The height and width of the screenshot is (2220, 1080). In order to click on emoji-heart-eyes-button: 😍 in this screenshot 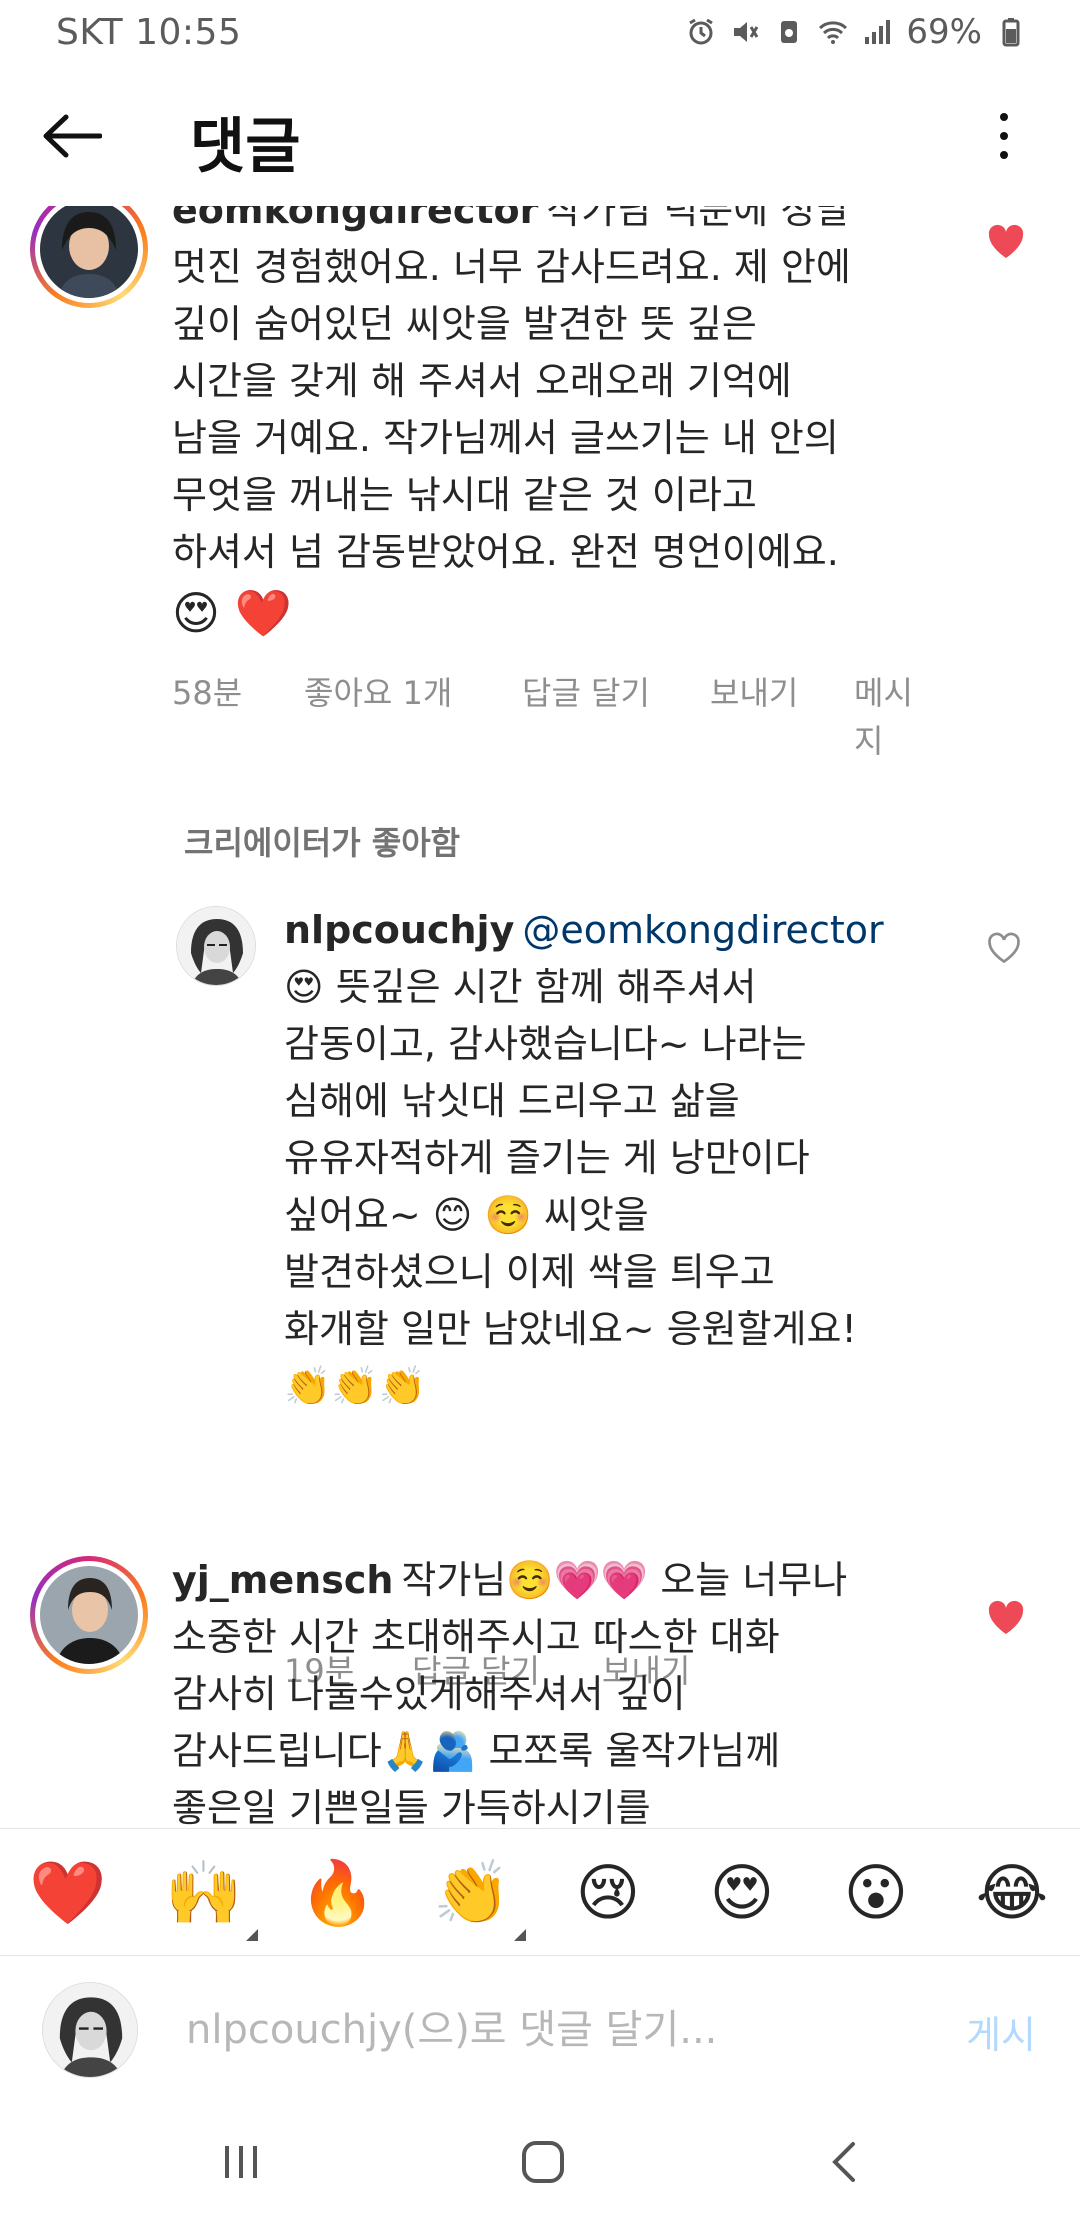, I will do `click(742, 1893)`.